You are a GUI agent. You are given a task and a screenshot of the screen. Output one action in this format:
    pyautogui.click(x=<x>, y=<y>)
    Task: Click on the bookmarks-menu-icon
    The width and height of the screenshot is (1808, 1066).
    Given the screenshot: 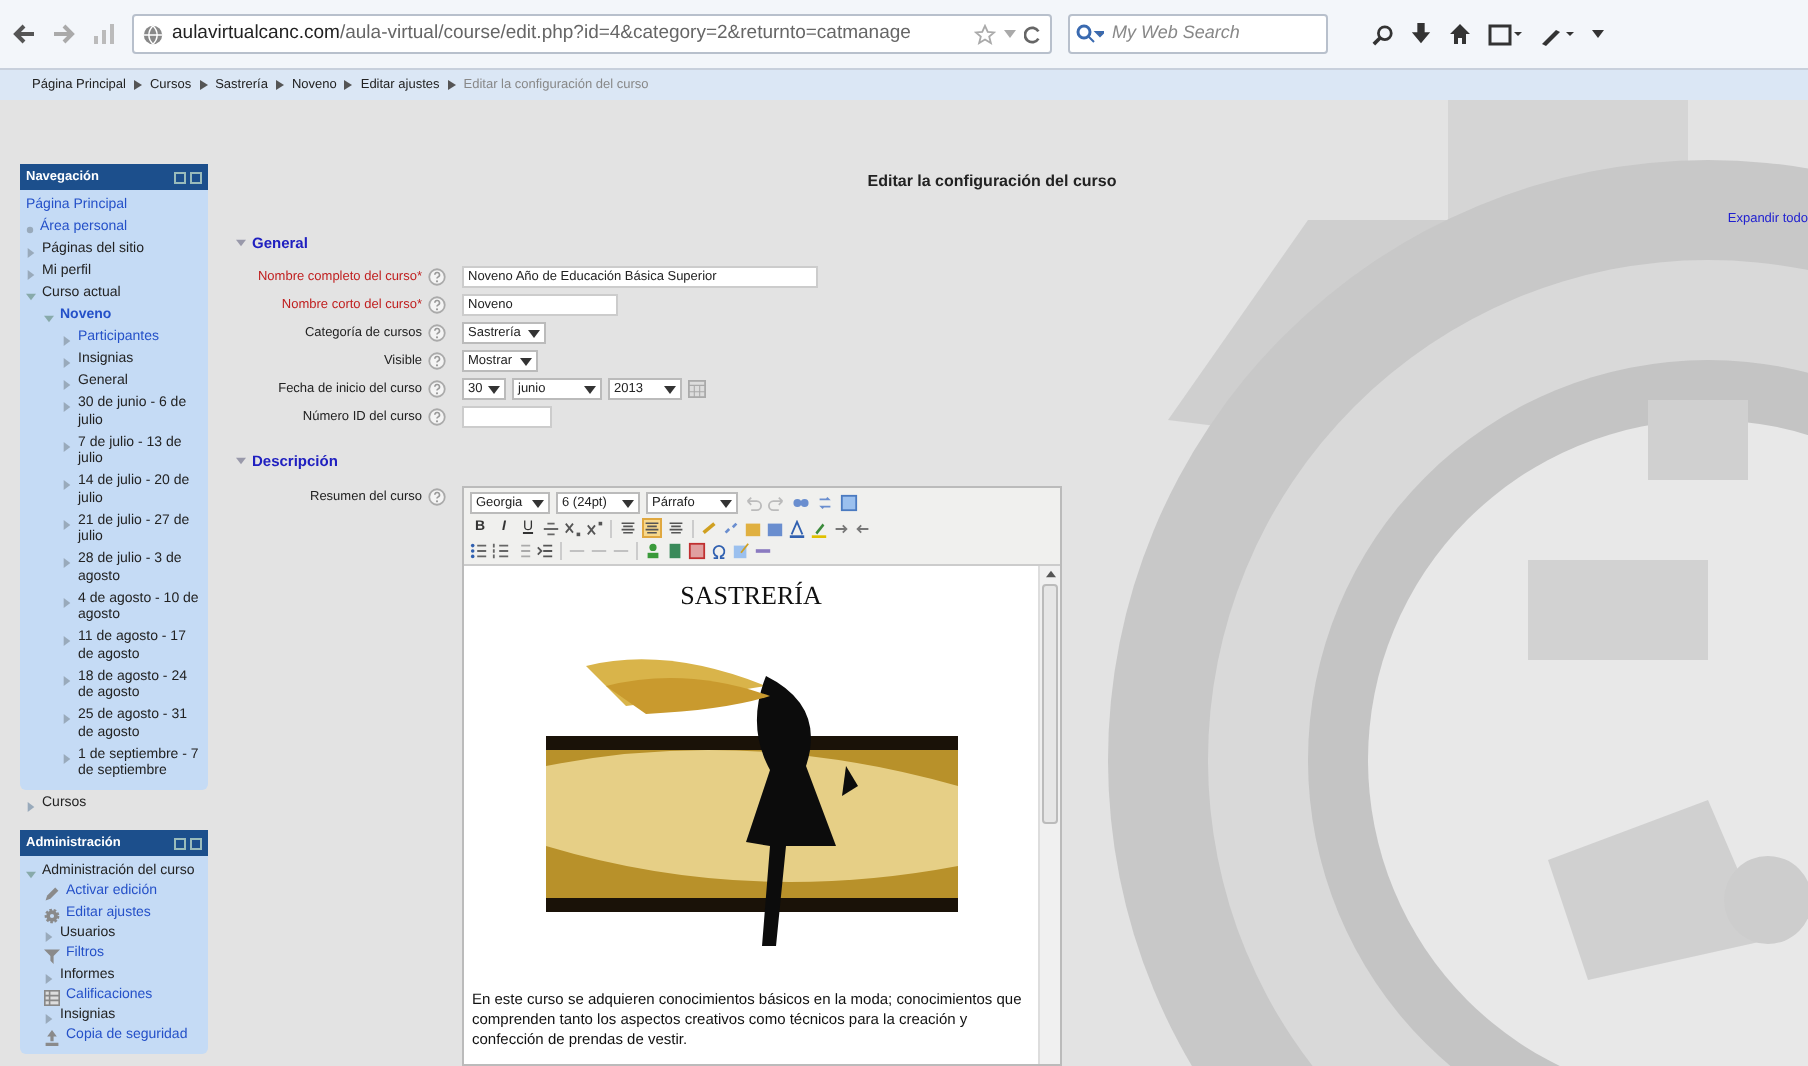 What is the action you would take?
    pyautogui.click(x=1506, y=34)
    